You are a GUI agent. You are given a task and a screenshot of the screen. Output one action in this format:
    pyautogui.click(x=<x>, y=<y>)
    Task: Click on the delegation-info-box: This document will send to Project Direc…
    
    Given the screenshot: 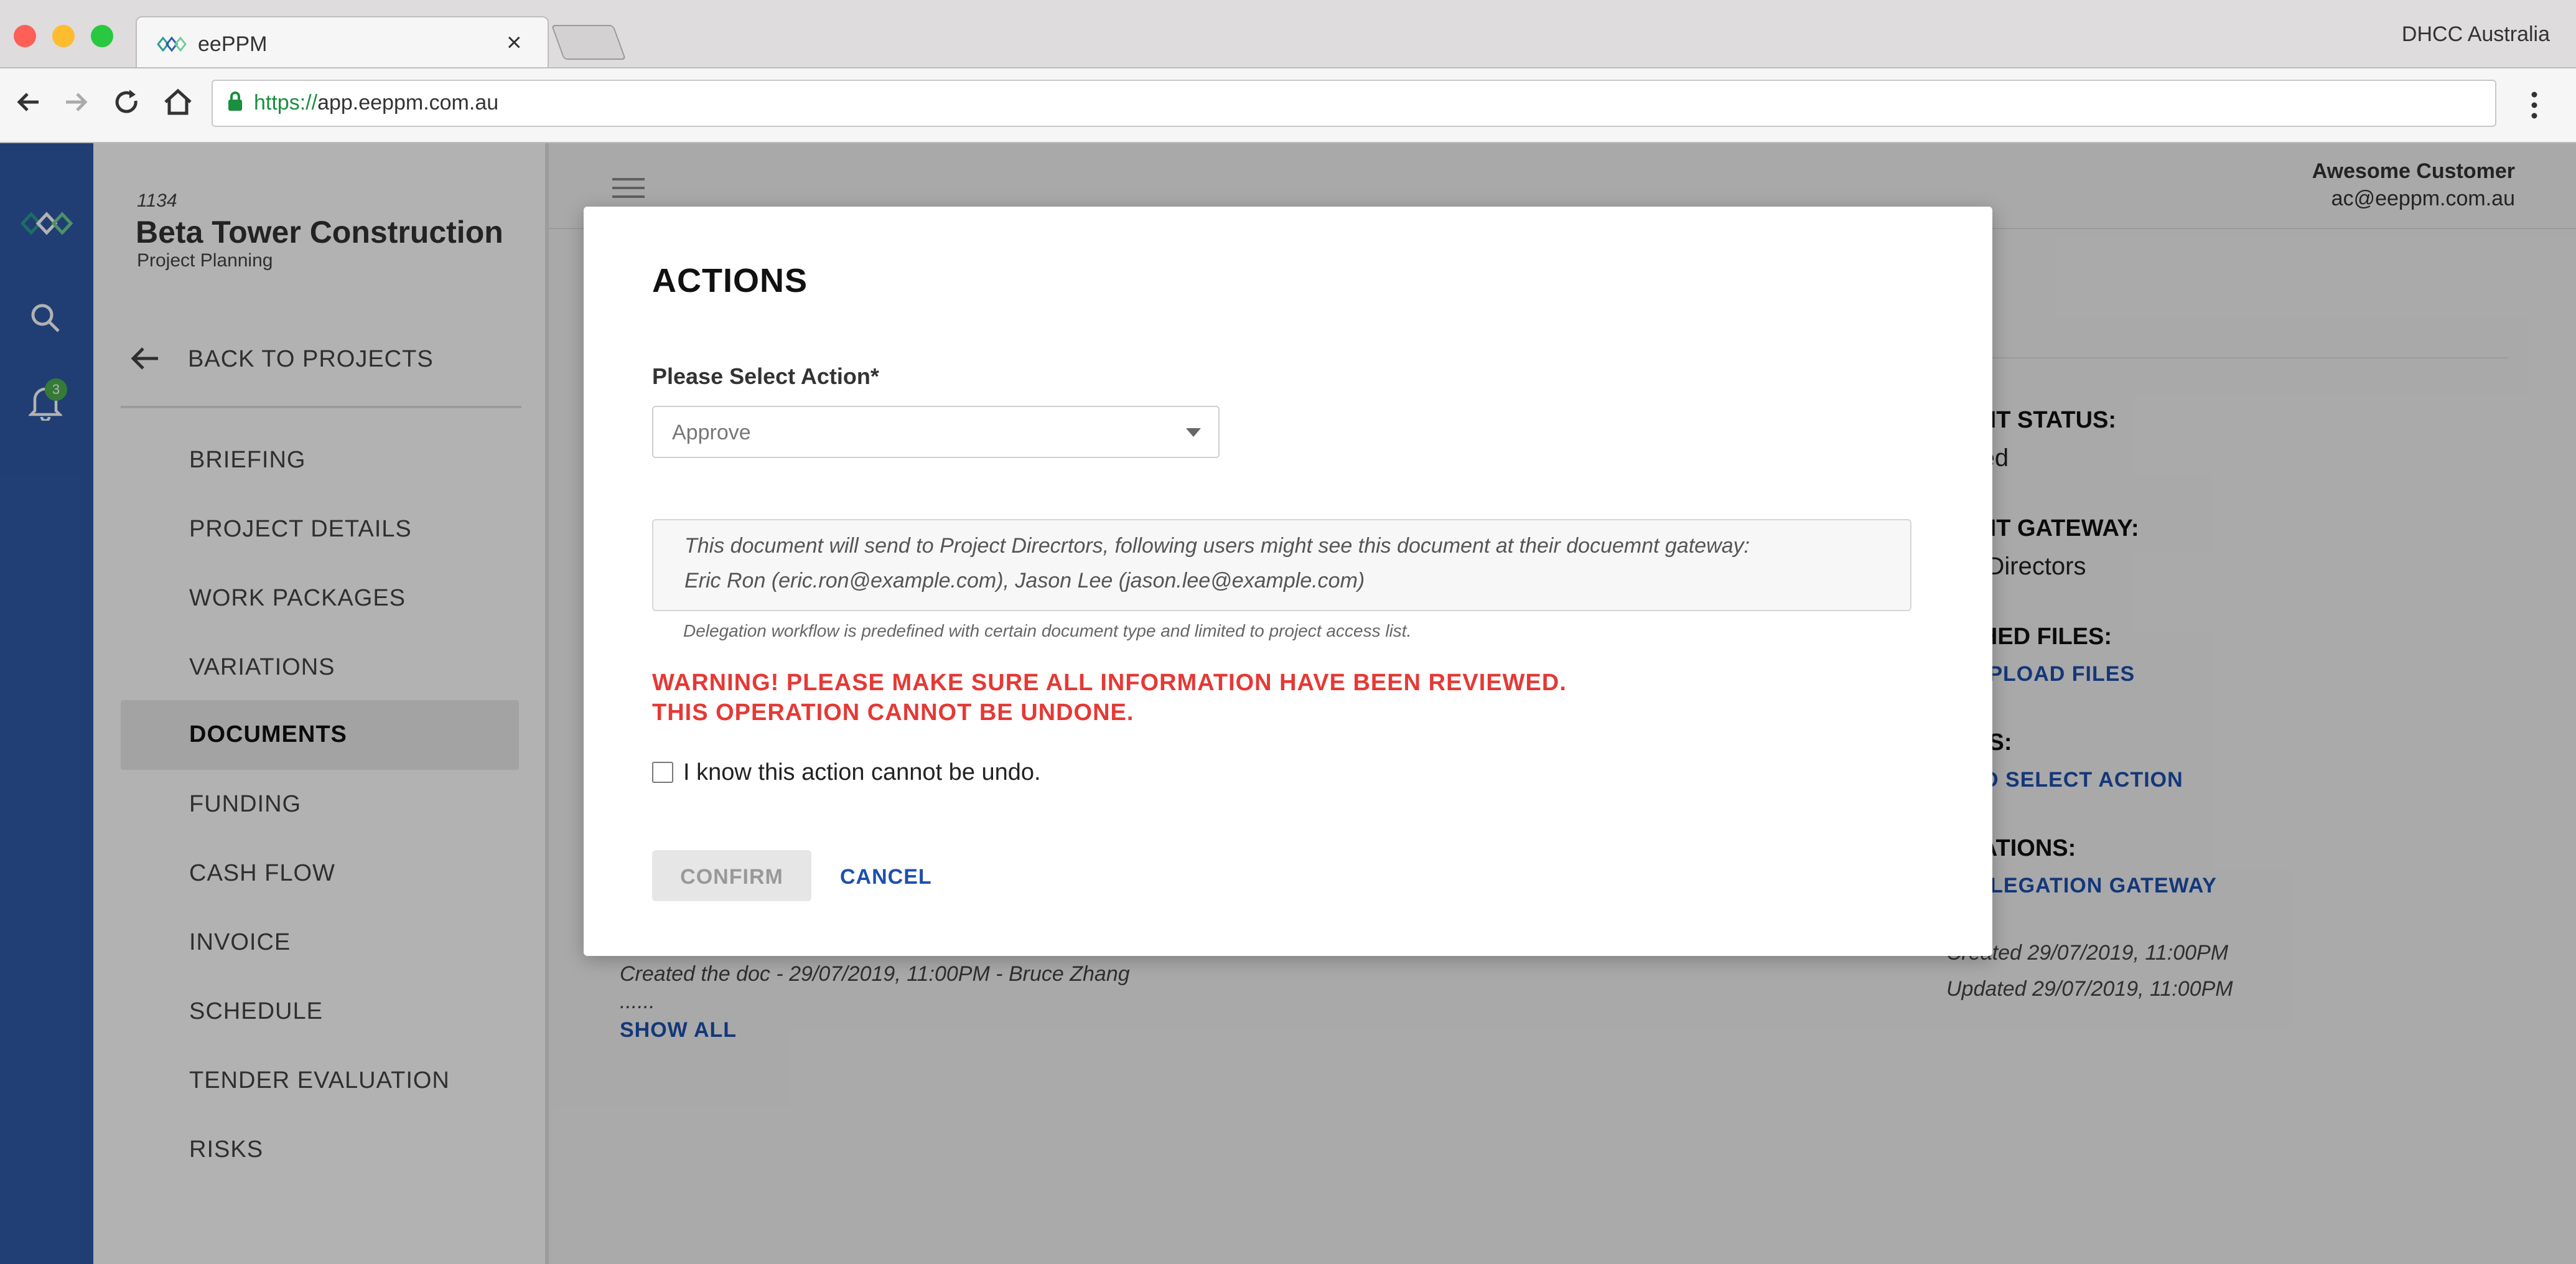 What is the action you would take?
    pyautogui.click(x=1281, y=565)
    